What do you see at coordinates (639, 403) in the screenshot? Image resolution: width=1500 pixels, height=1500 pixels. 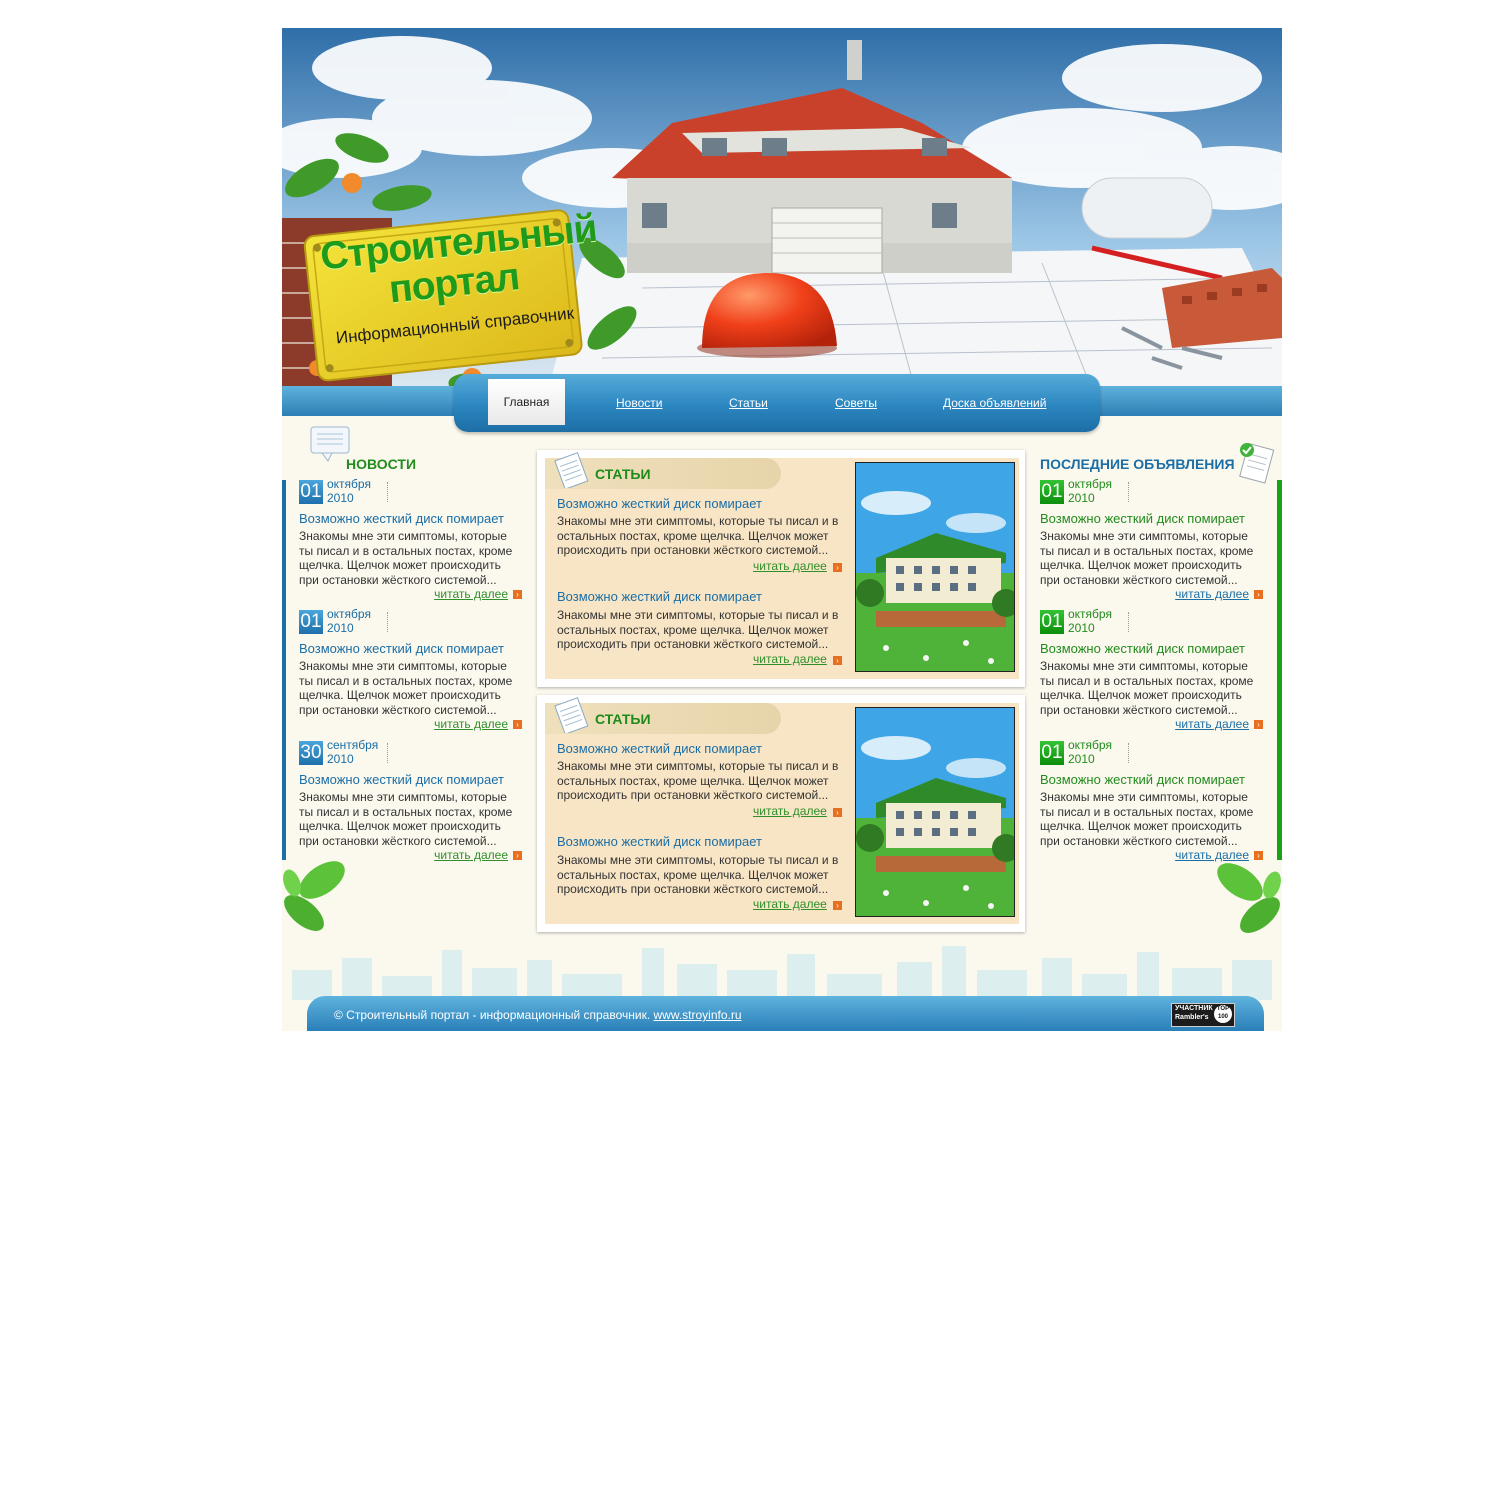 I see `nav-item-news: Новости` at bounding box center [639, 403].